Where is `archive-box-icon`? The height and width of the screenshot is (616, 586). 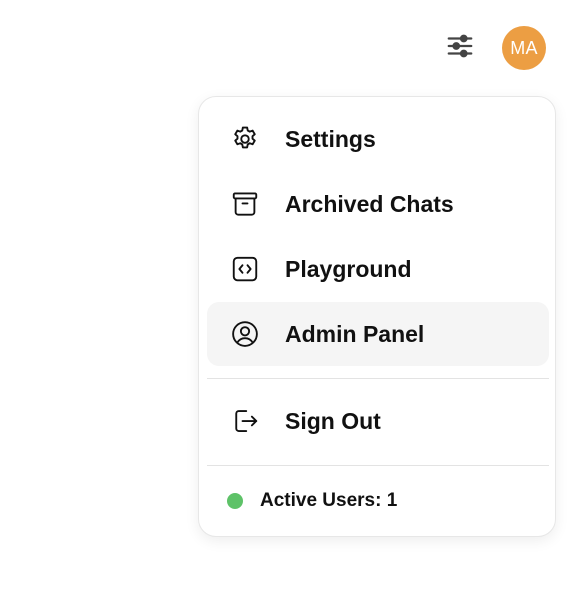
archive-box-icon is located at coordinates (245, 204).